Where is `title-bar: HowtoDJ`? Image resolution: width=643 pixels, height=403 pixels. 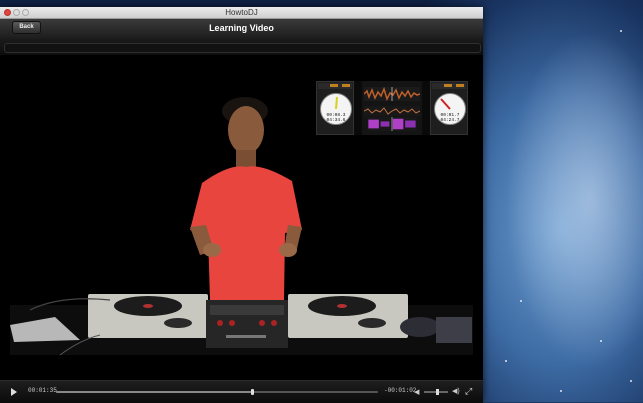
title-bar: HowtoDJ is located at coordinates (241, 13).